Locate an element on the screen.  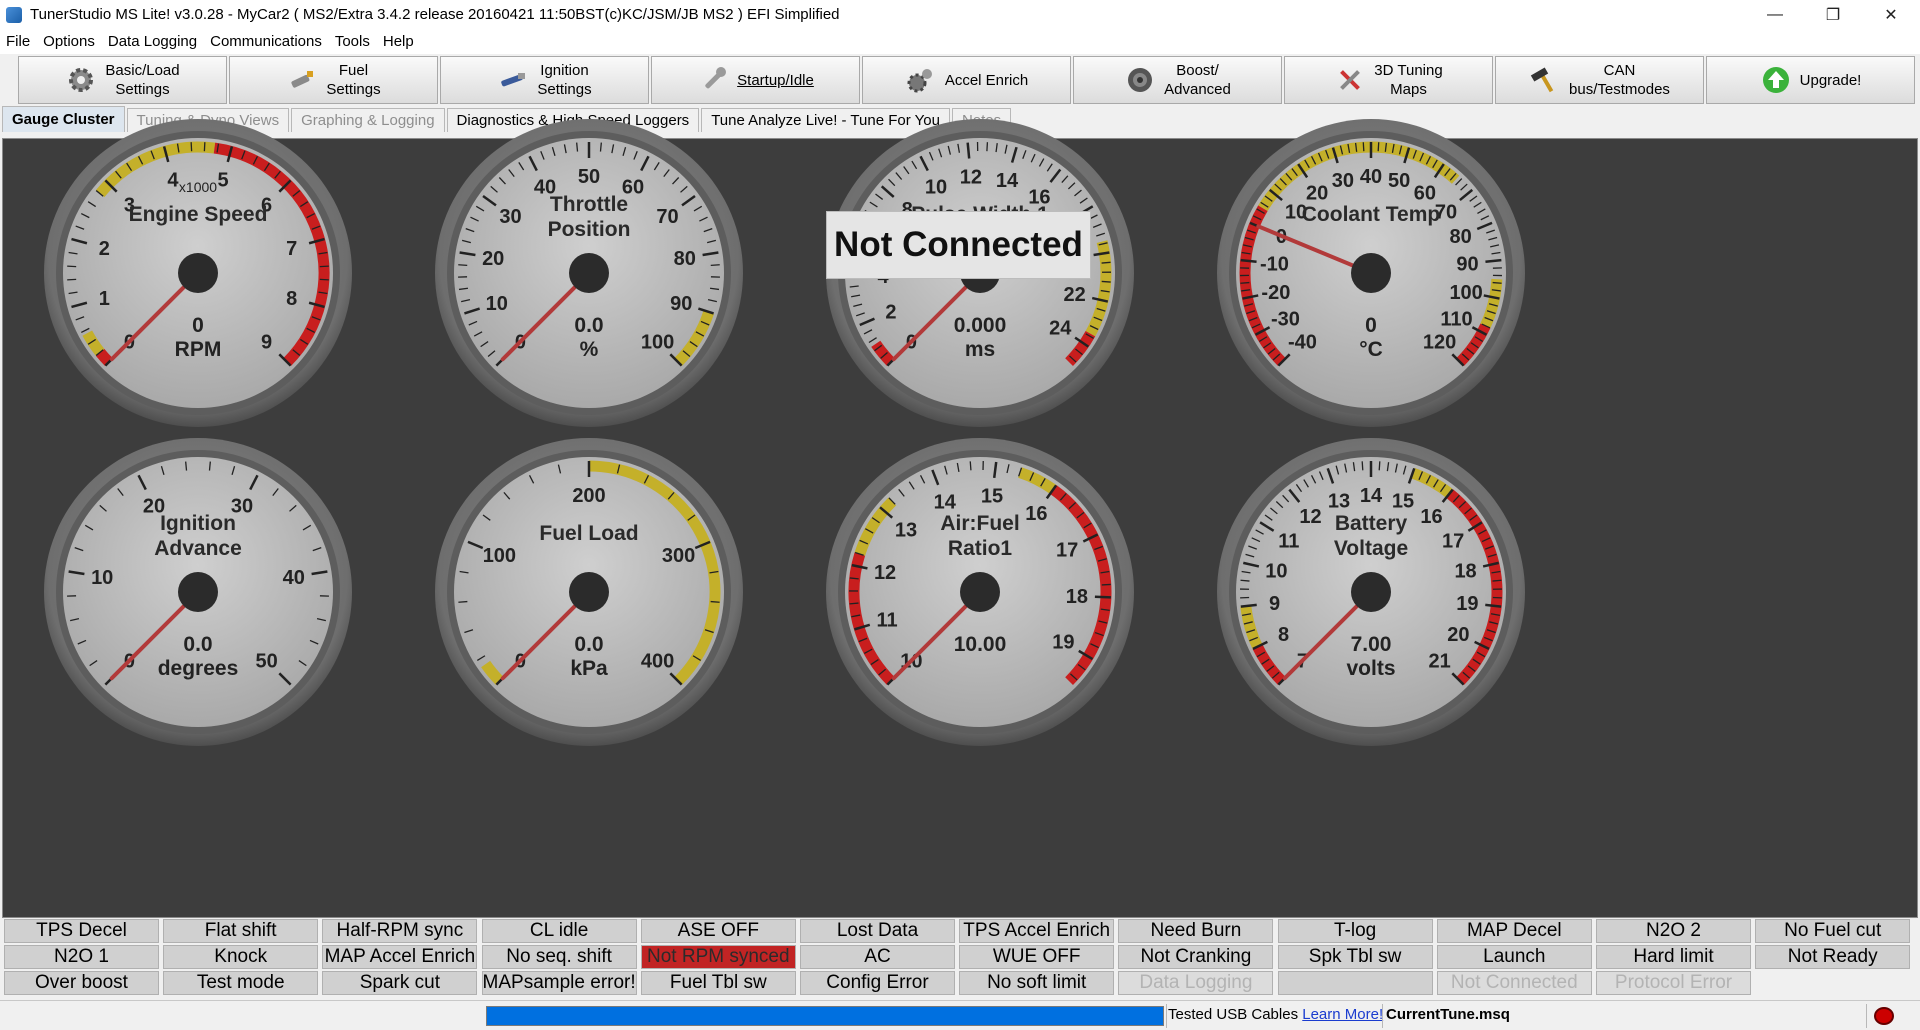
gauge-tick-label: -10 is located at coordinates (1274, 264).